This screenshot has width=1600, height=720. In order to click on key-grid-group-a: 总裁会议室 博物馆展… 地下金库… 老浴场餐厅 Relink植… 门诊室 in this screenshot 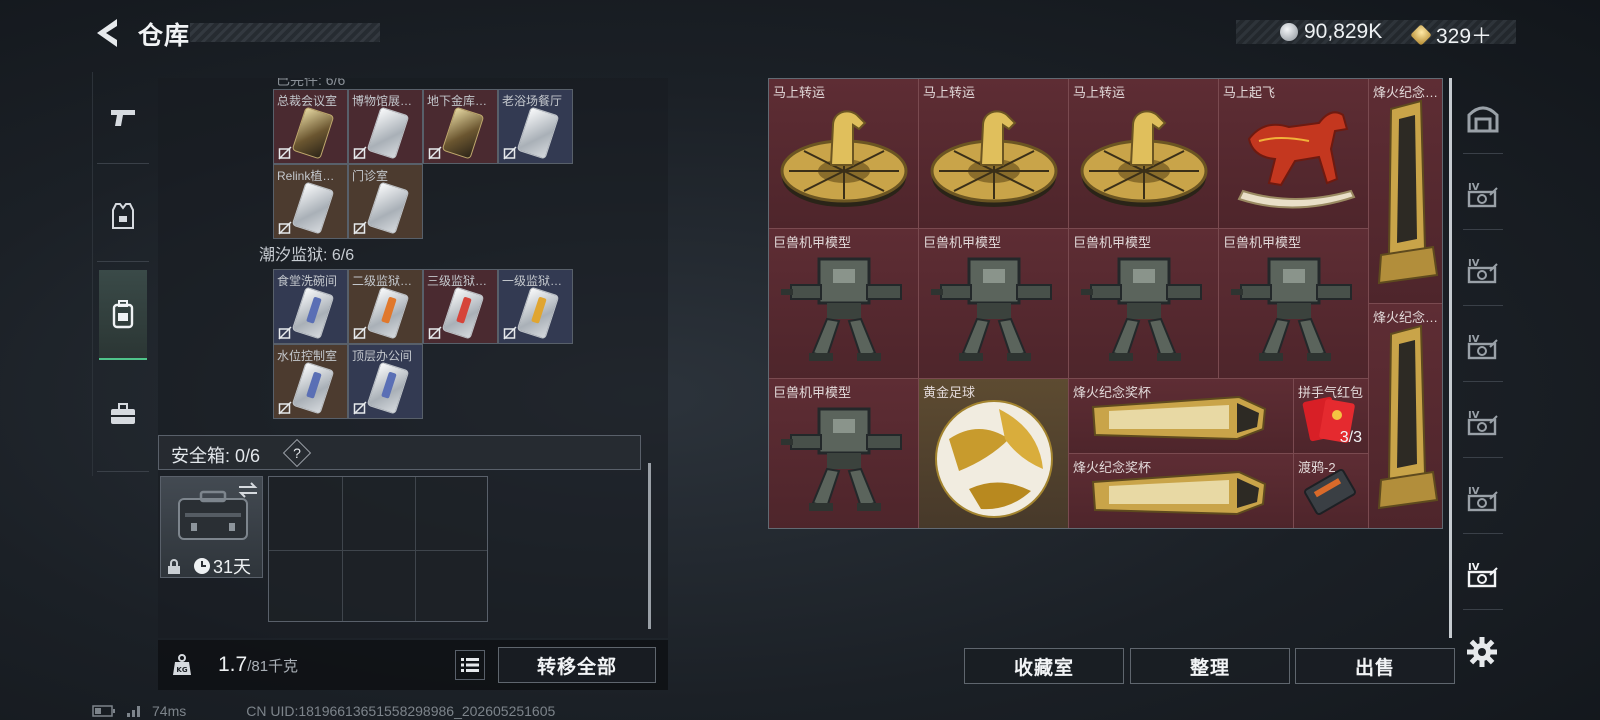, I will do `click(423, 164)`.